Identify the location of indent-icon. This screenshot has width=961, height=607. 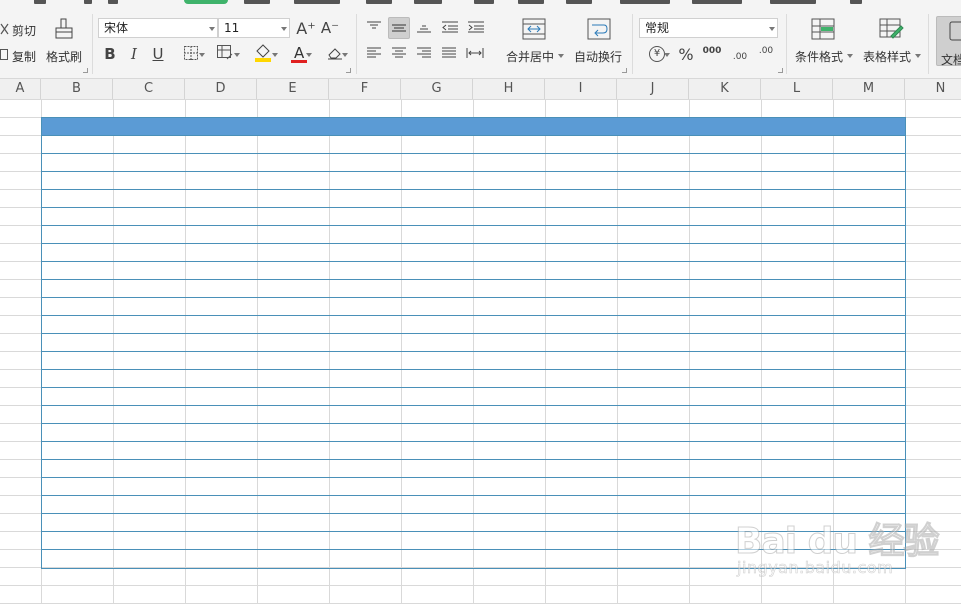
(476, 28).